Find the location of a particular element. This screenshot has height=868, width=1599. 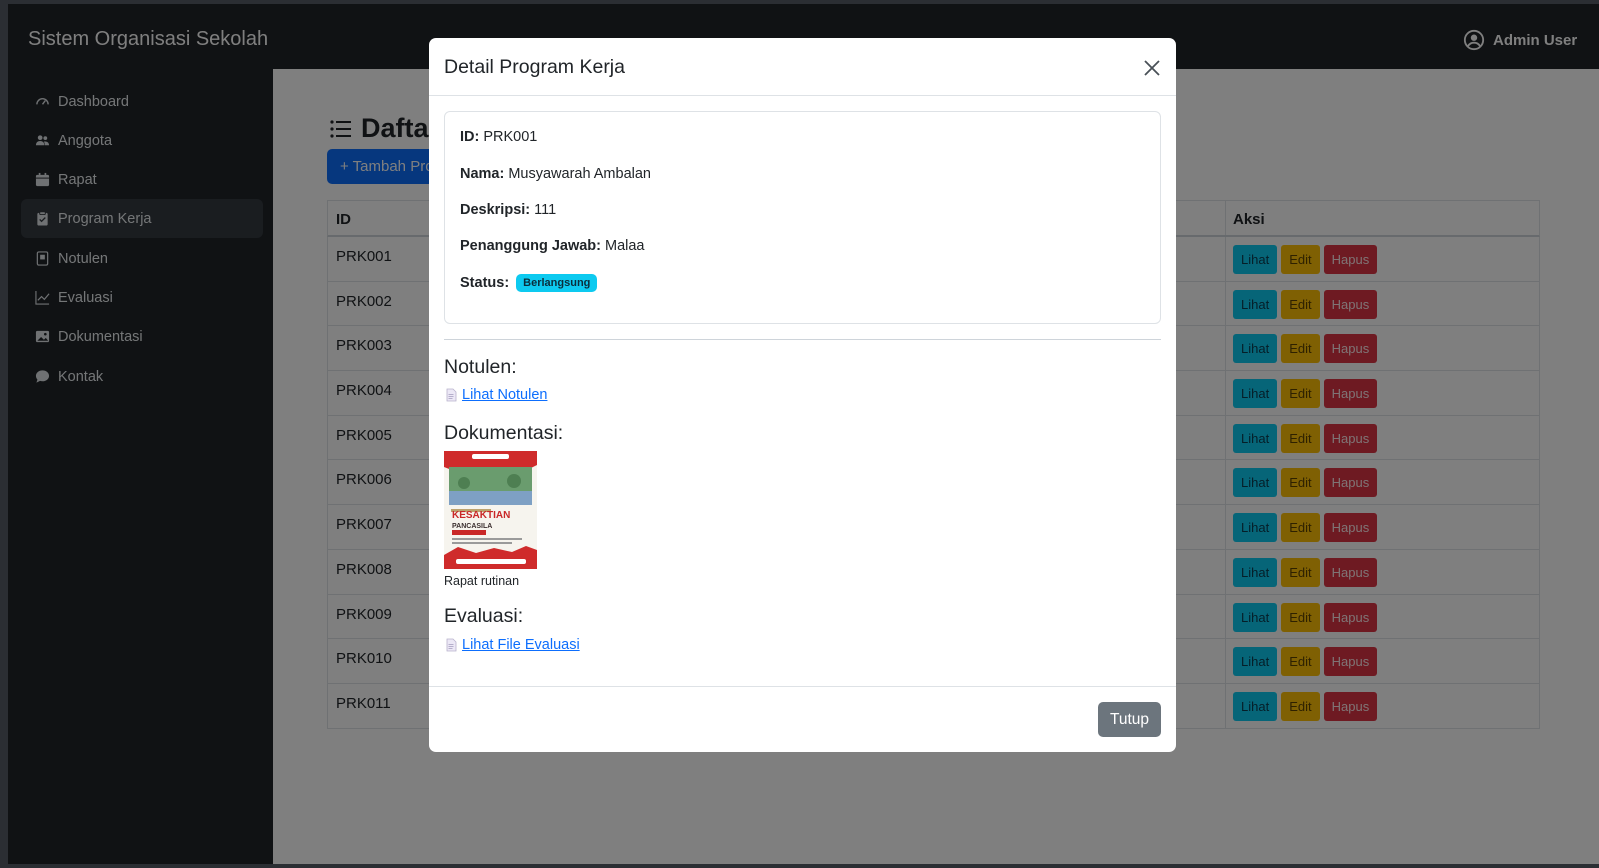

field-pj-label: Penanggung Jawab: is located at coordinates (530, 246).